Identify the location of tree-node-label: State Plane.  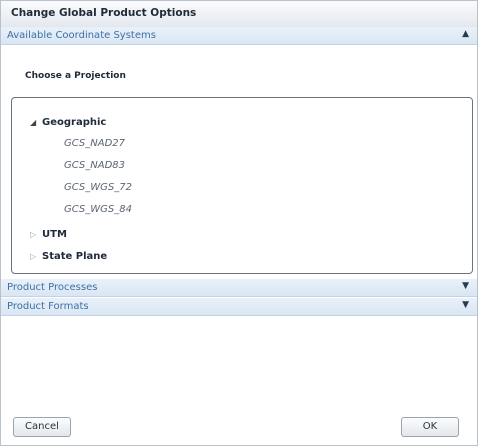
(75, 256).